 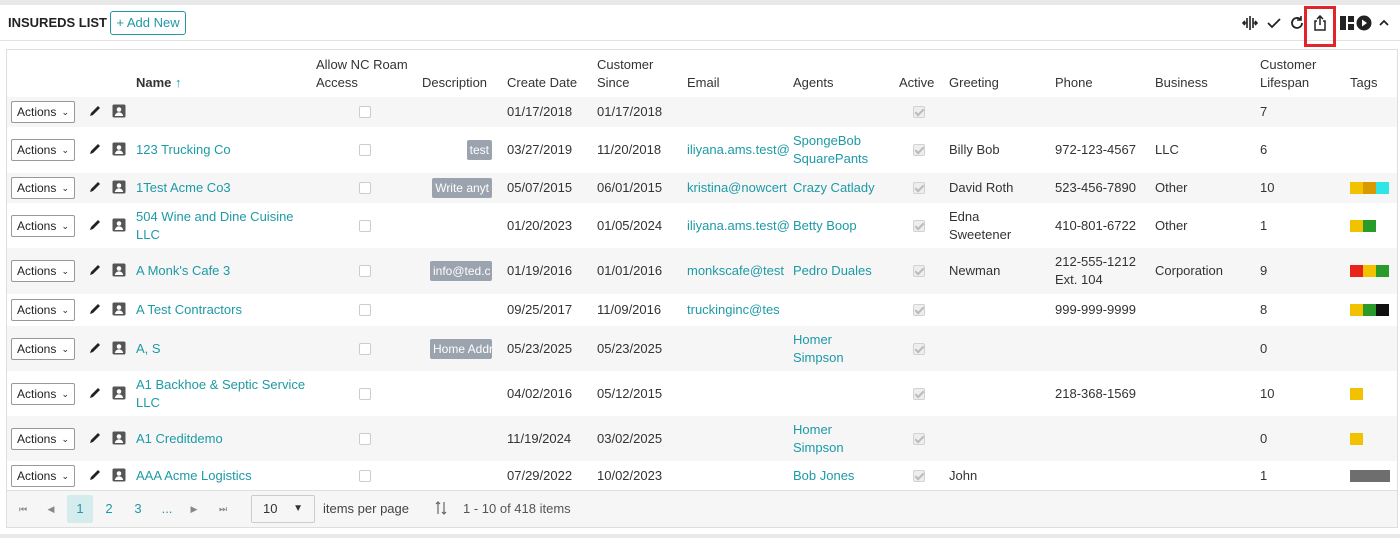 What do you see at coordinates (51, 509) in the screenshot?
I see `prev-page-icon: ◀` at bounding box center [51, 509].